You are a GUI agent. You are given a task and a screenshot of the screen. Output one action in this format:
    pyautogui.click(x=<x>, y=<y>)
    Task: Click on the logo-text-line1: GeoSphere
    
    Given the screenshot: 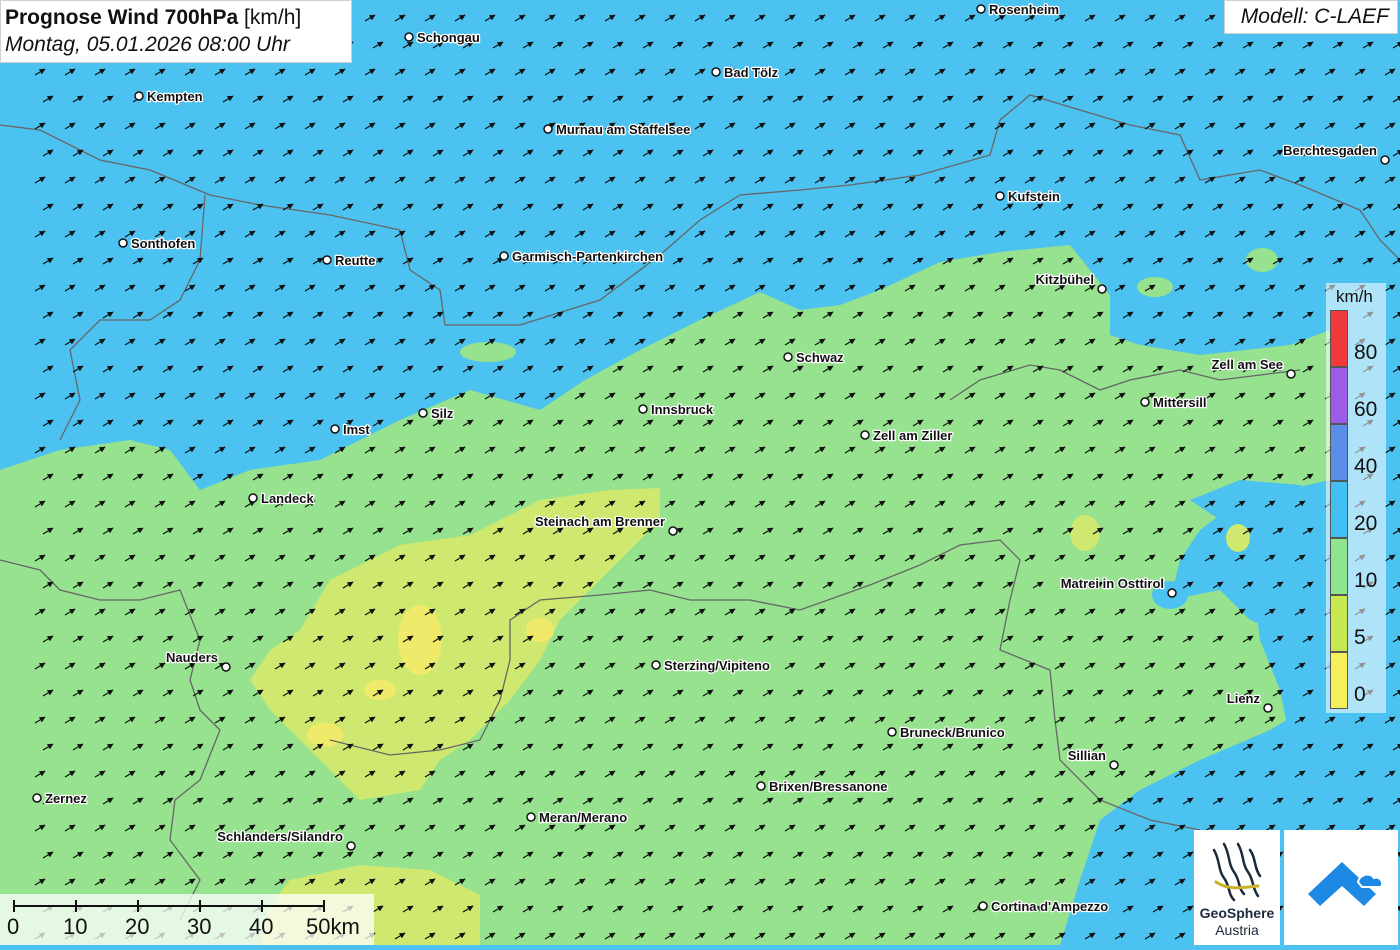 What is the action you would take?
    pyautogui.click(x=1237, y=913)
    